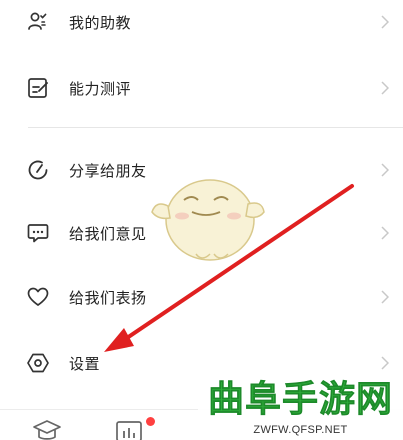  Describe the element at coordinates (38, 233) in the screenshot. I see `chat-bubble-icon` at that location.